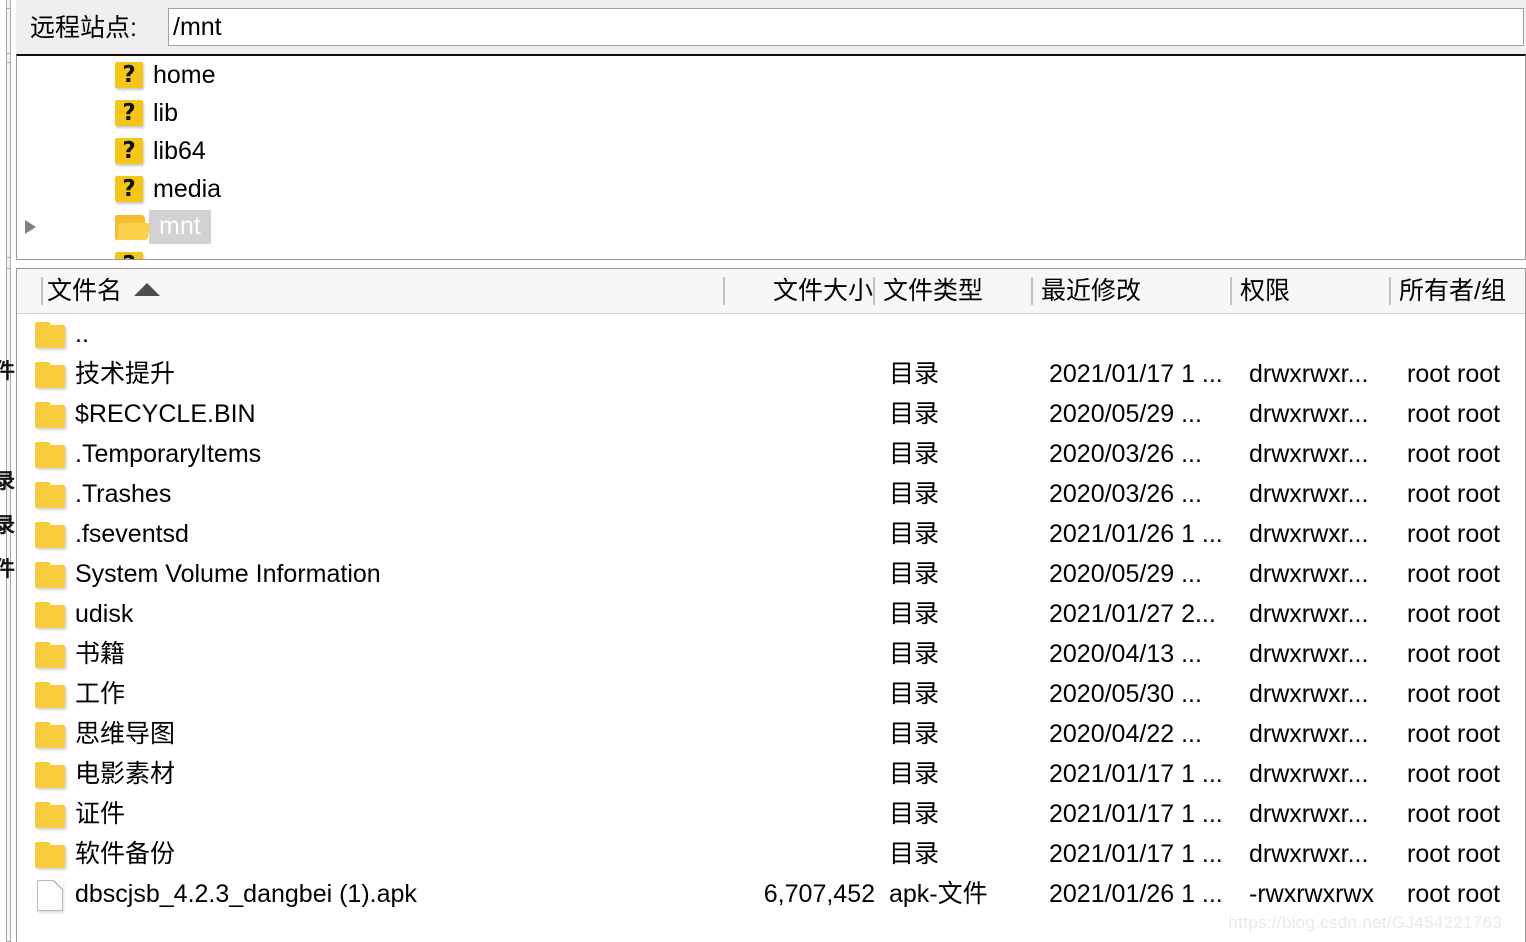  Describe the element at coordinates (771, 291) in the screenshot. I see `file-list-header: 文件名 文件大小 文件类型 最近修改 权限 所有者/组` at that location.